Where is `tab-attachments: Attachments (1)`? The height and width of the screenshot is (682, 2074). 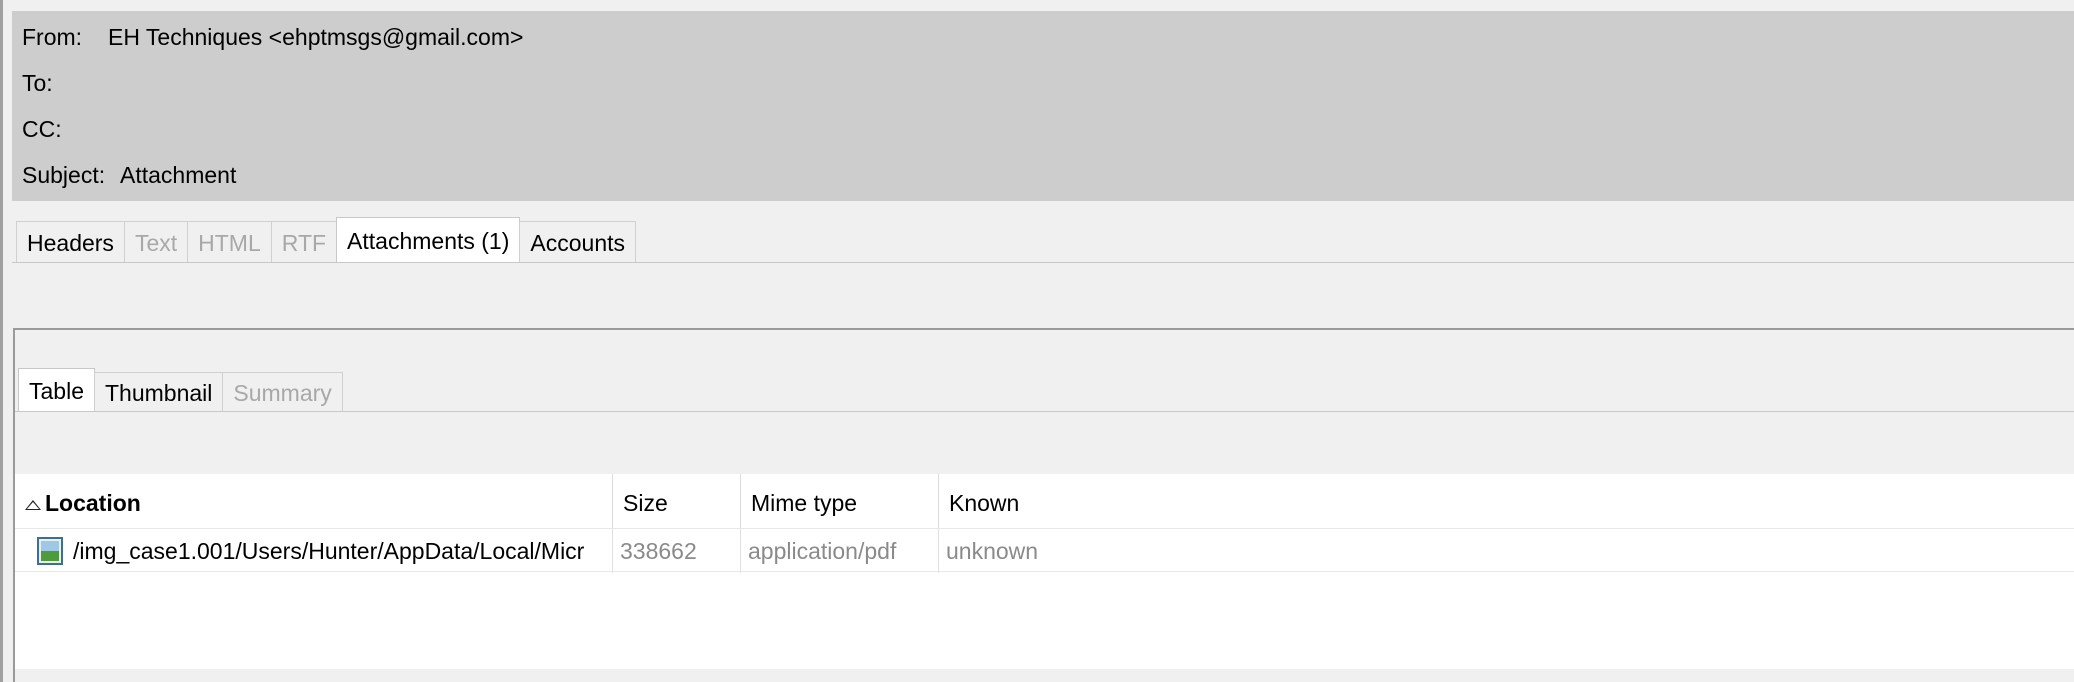
tab-attachments: Attachments (1) is located at coordinates (428, 240).